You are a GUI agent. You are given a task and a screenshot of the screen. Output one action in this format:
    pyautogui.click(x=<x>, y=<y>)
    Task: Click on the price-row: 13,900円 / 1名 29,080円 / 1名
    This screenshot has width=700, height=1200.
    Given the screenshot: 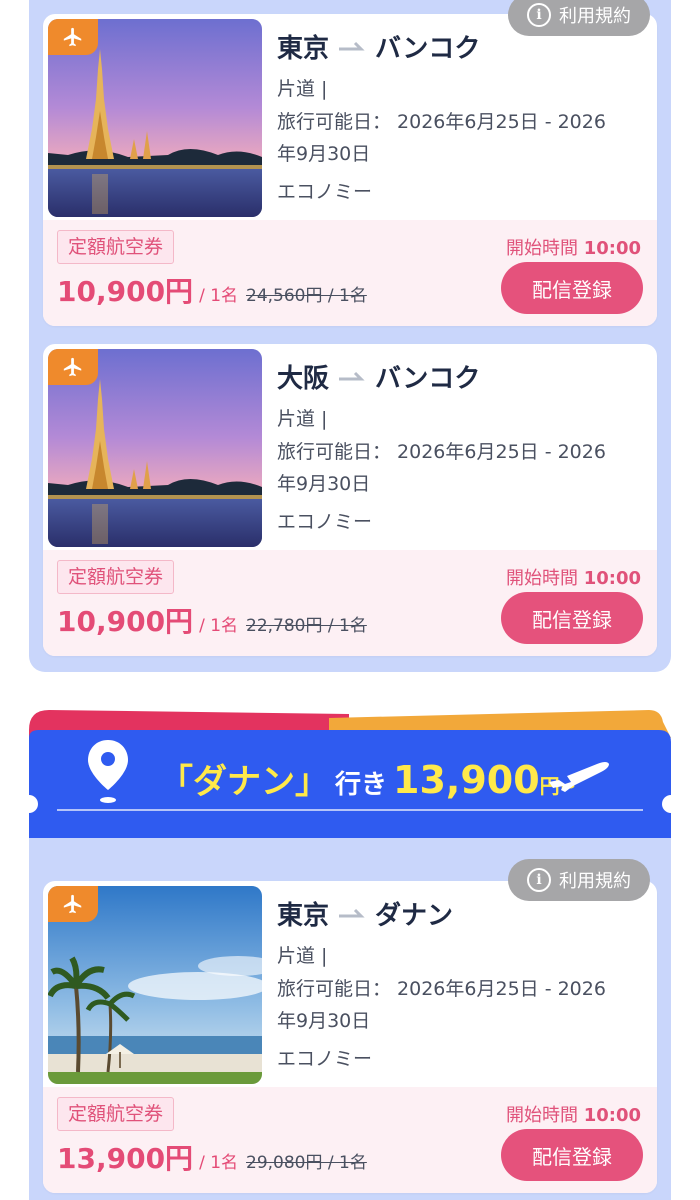 What is the action you would take?
    pyautogui.click(x=212, y=1157)
    